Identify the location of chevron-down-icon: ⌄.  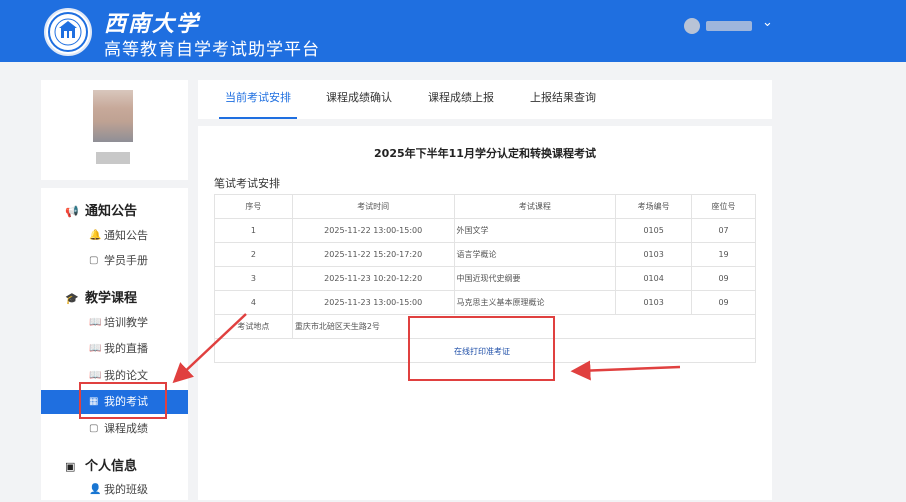
(767, 22).